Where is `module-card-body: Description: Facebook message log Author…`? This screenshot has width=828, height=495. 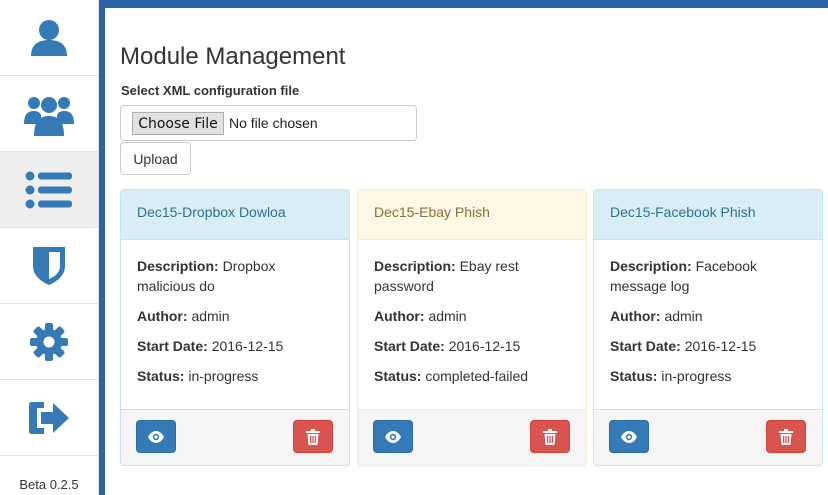 module-card-body: Description: Facebook message log Author… is located at coordinates (710, 326).